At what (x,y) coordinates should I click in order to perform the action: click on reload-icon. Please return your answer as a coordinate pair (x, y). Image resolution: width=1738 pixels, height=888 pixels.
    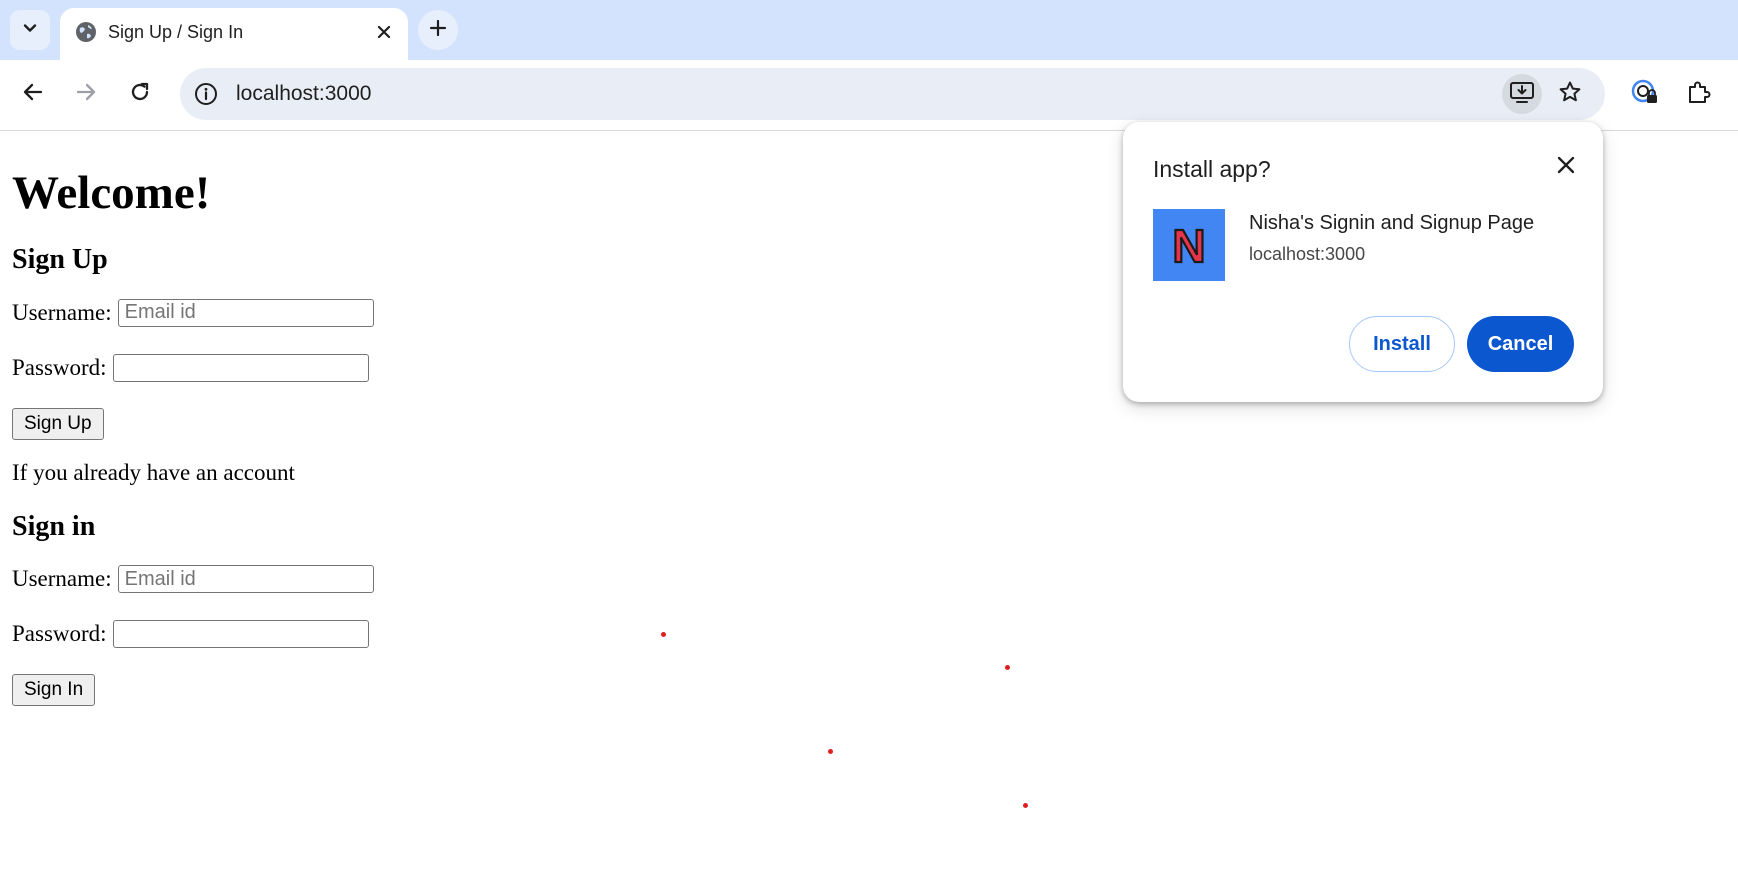
    Looking at the image, I should click on (140, 94).